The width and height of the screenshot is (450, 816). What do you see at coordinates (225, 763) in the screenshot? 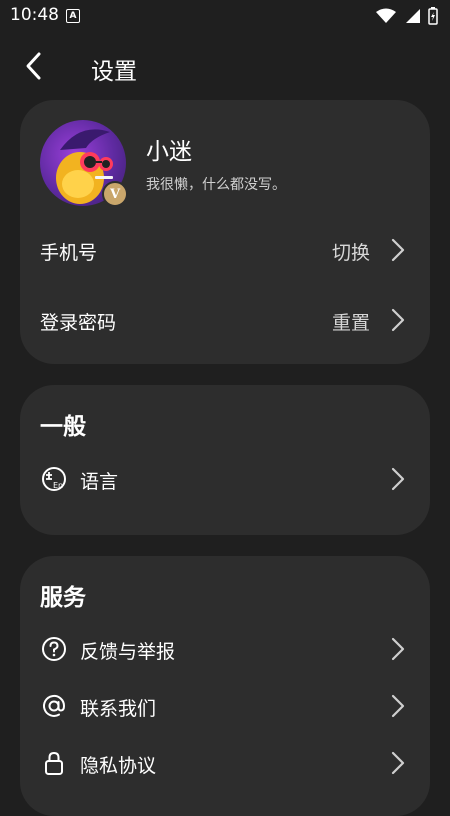
I see `privacy-row: 隐私协议` at bounding box center [225, 763].